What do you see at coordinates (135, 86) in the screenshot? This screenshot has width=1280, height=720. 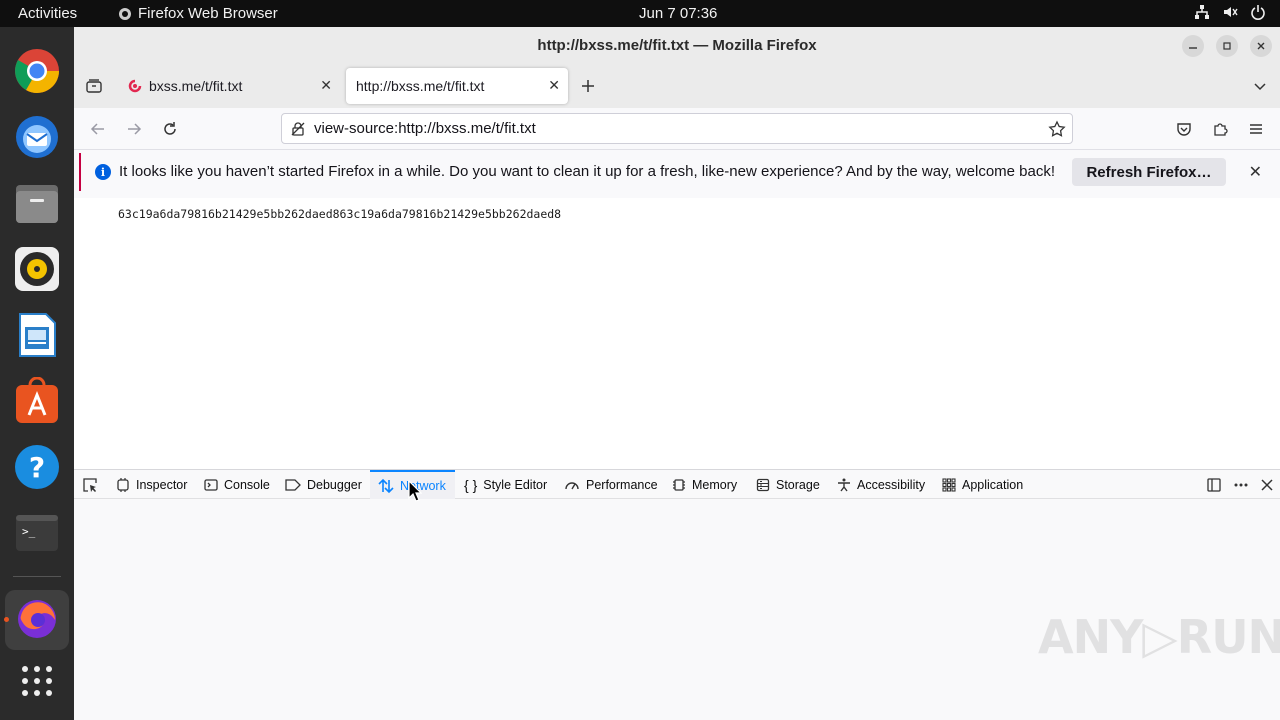 I see `tab-favicon` at bounding box center [135, 86].